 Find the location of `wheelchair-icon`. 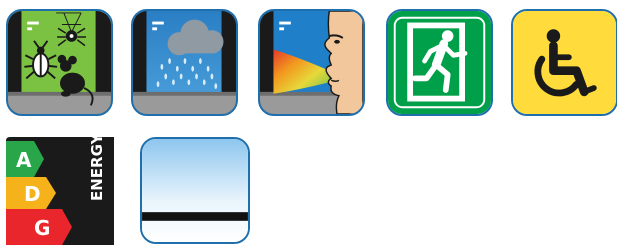

wheelchair-icon is located at coordinates (564, 62).